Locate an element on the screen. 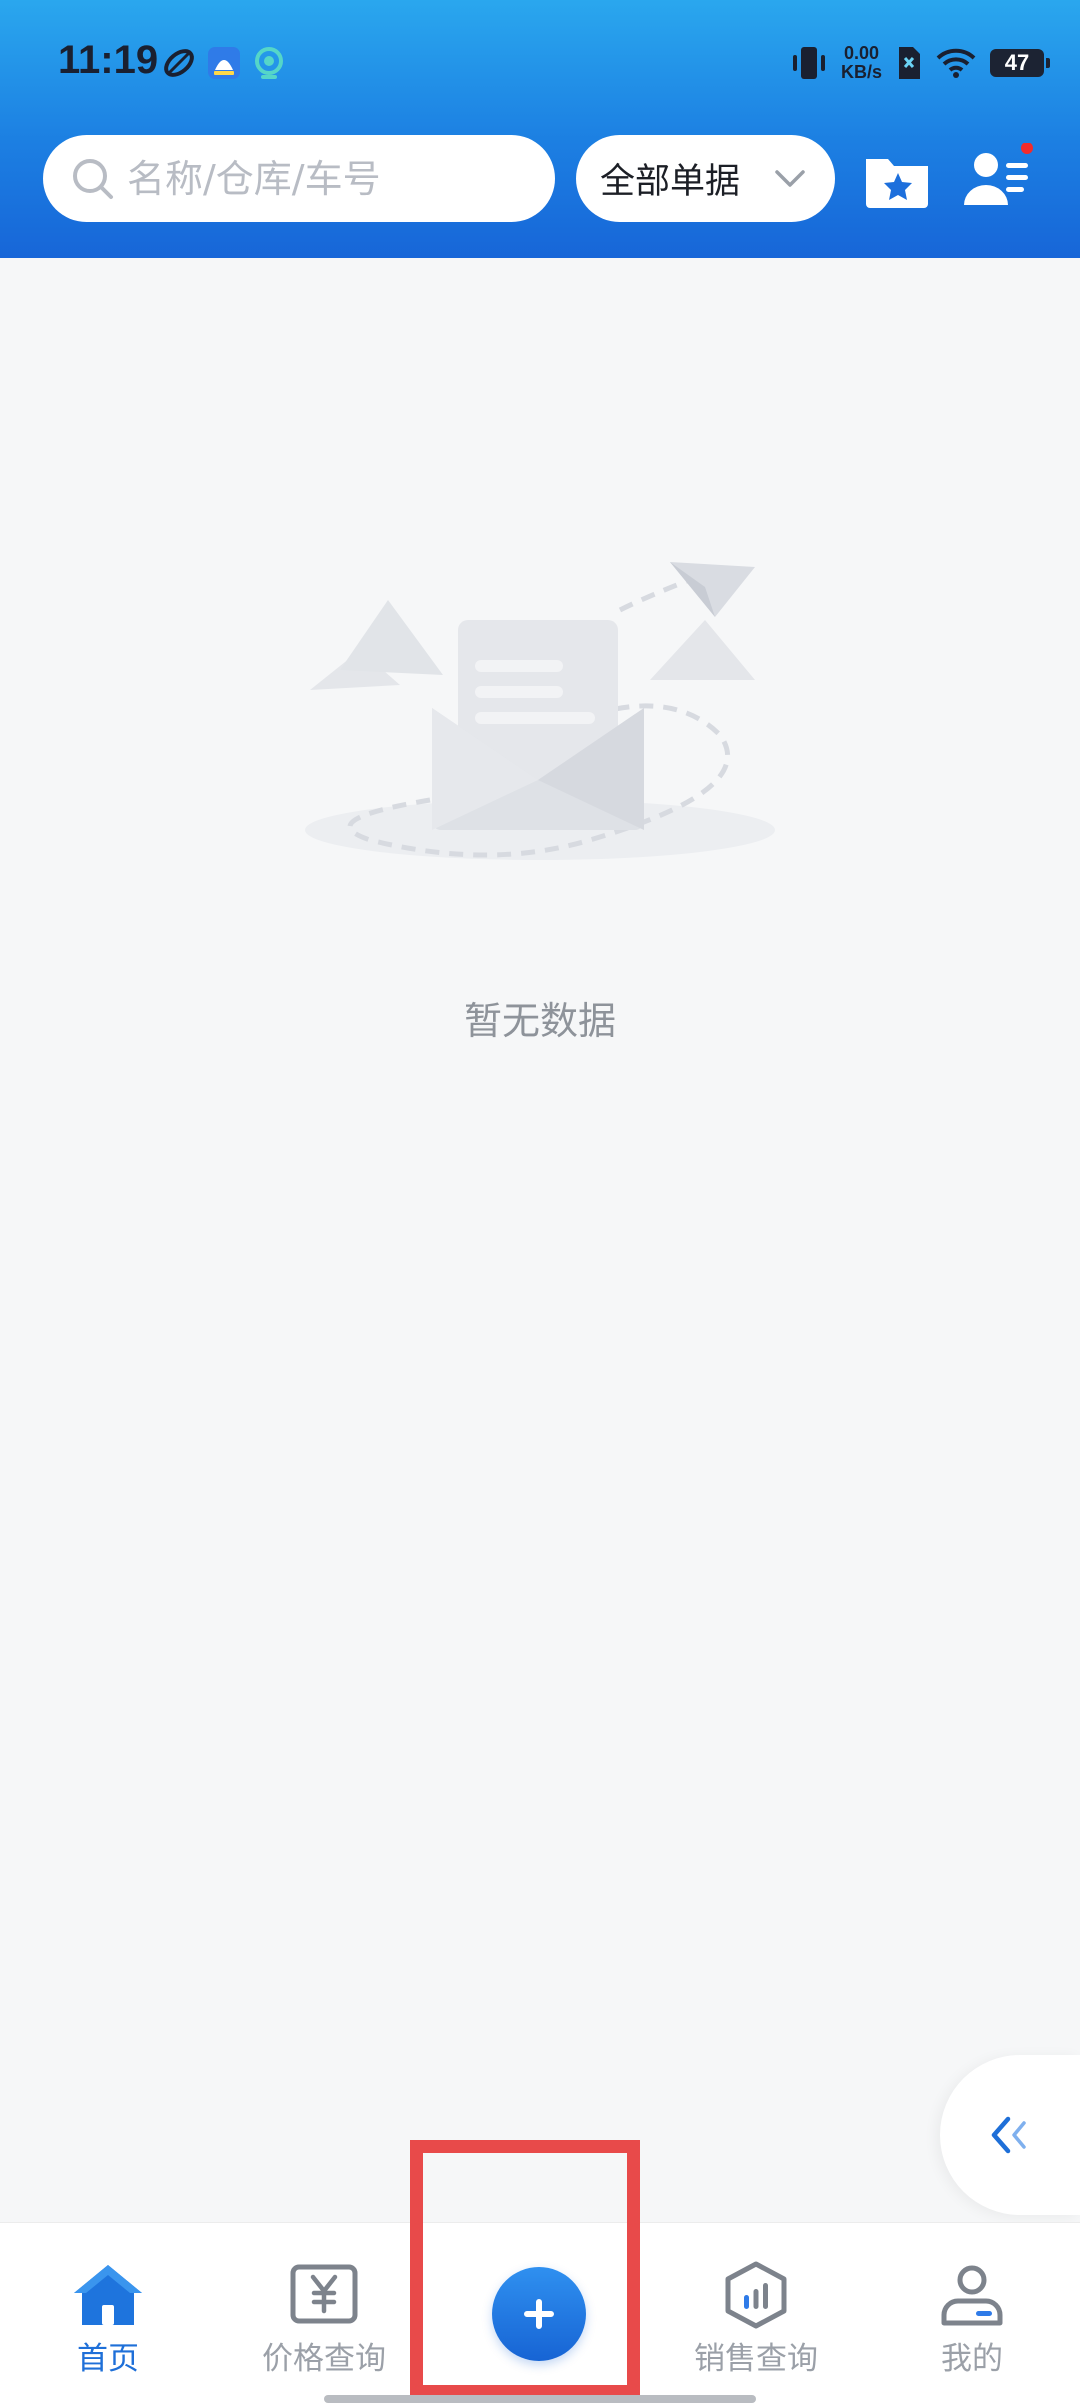 The width and height of the screenshot is (1080, 2408). document-filter-select: 全部单据 is located at coordinates (705, 178).